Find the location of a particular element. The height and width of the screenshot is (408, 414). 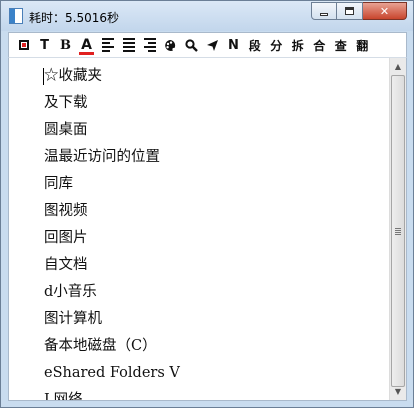

scrollbar-thumb is located at coordinates (398, 231).